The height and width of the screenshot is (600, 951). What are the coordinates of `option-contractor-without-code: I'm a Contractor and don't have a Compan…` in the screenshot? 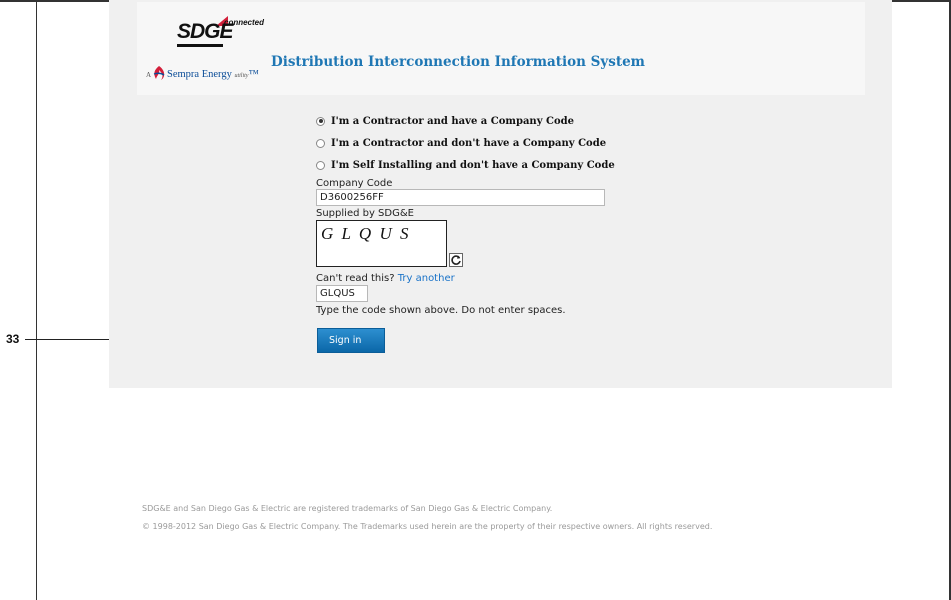 It's located at (466, 143).